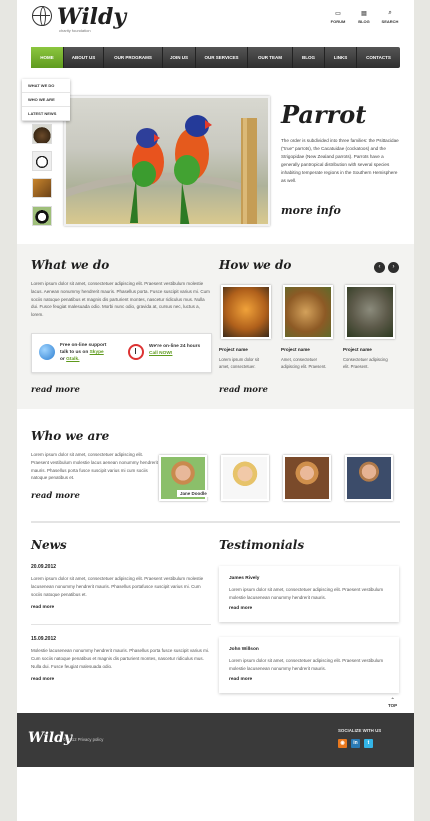 The image size is (430, 821). I want to click on nav-our-team: OUR TEAM, so click(270, 57).